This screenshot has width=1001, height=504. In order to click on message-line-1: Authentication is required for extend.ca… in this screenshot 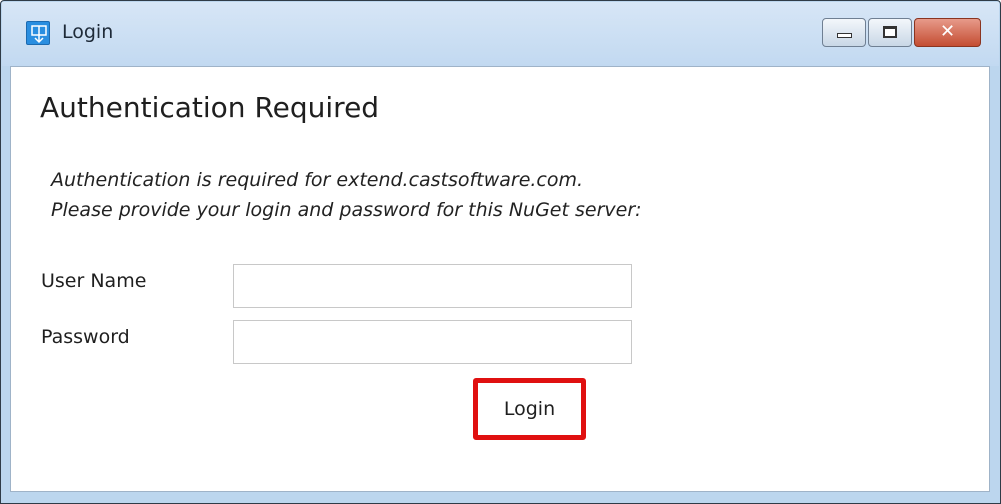, I will do `click(317, 180)`.